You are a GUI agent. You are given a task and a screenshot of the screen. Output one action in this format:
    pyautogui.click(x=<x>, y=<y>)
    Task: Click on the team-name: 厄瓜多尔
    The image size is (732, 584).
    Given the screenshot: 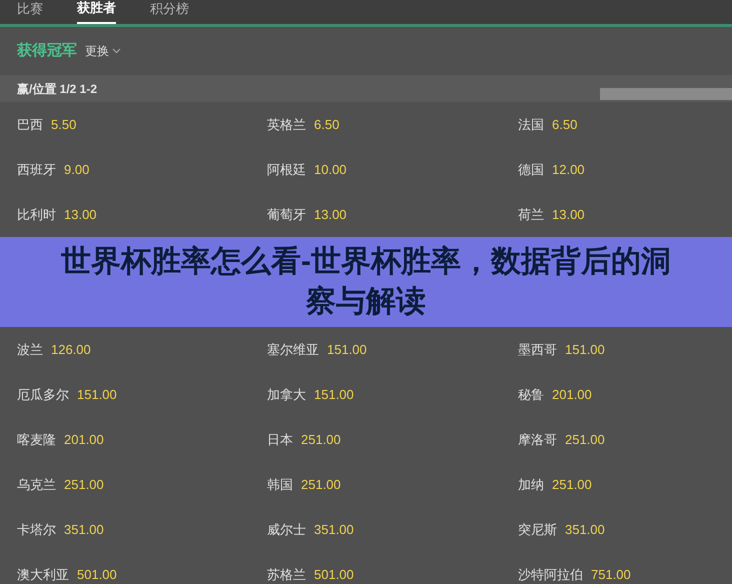 What is the action you would take?
    pyautogui.click(x=43, y=395)
    